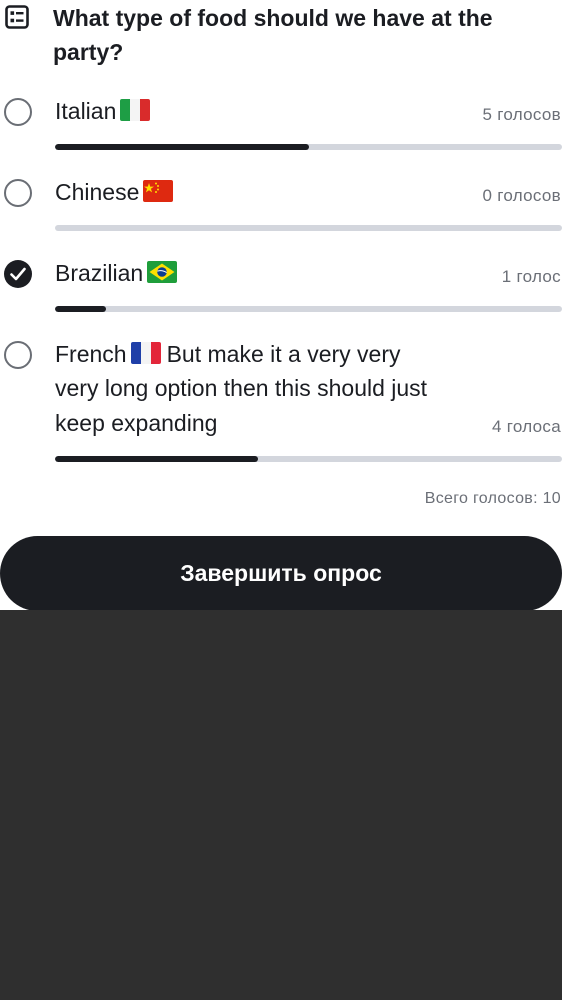  I want to click on italy-flag-icon, so click(135, 110).